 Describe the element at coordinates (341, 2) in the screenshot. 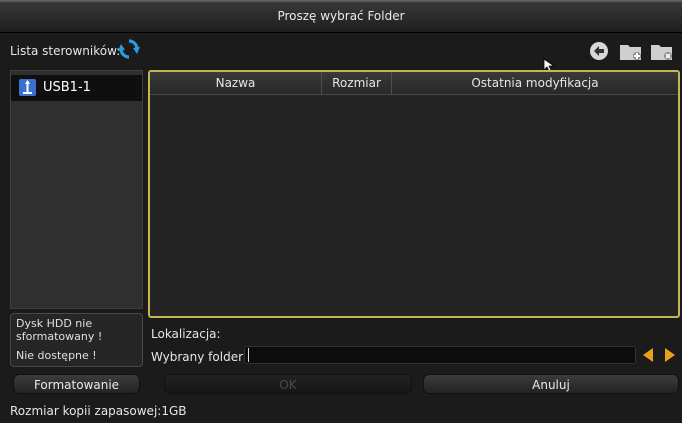

I see `title-gloss` at that location.